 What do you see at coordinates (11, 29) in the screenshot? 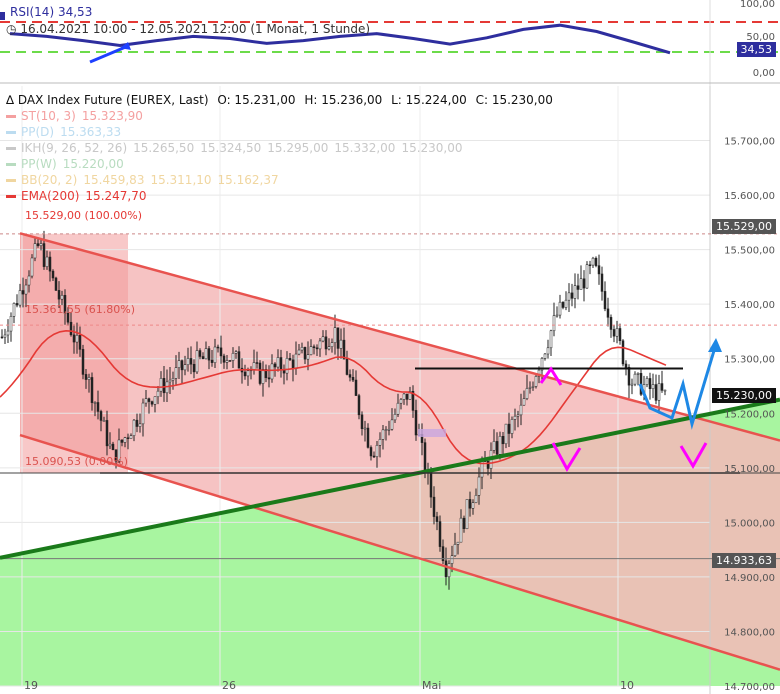
I see `clock-icon: ◷` at bounding box center [11, 29].